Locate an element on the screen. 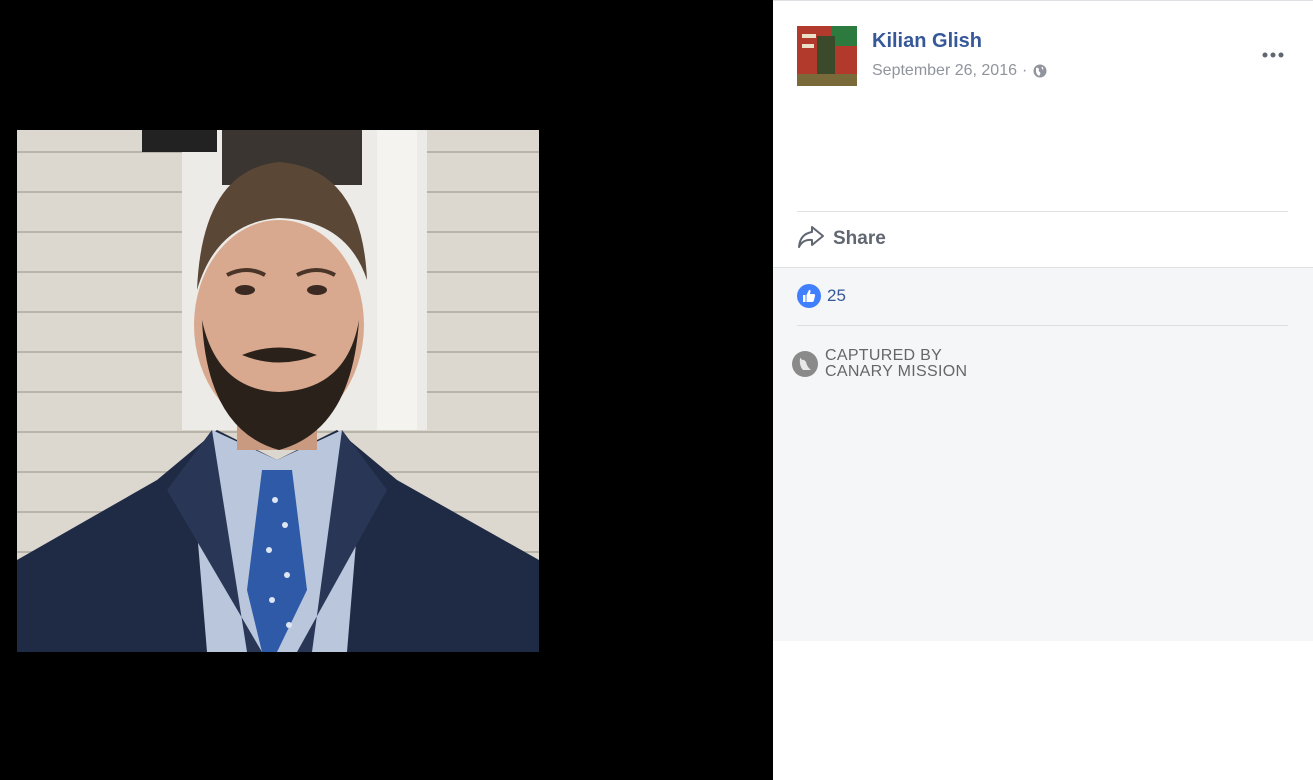  share-arrow-icon is located at coordinates (811, 239).